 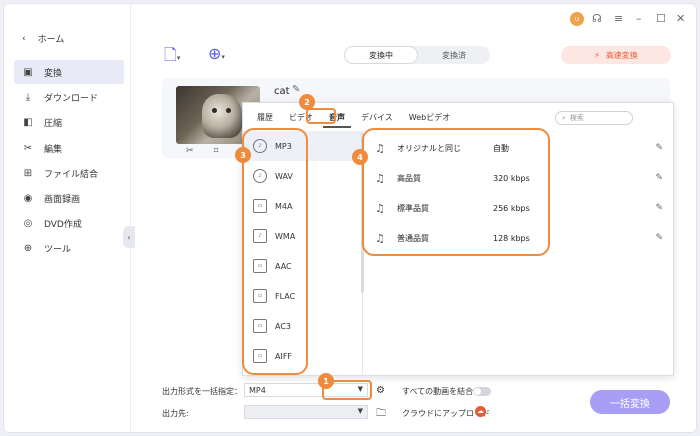 What do you see at coordinates (282, 91) in the screenshot?
I see `file-name: cat` at bounding box center [282, 91].